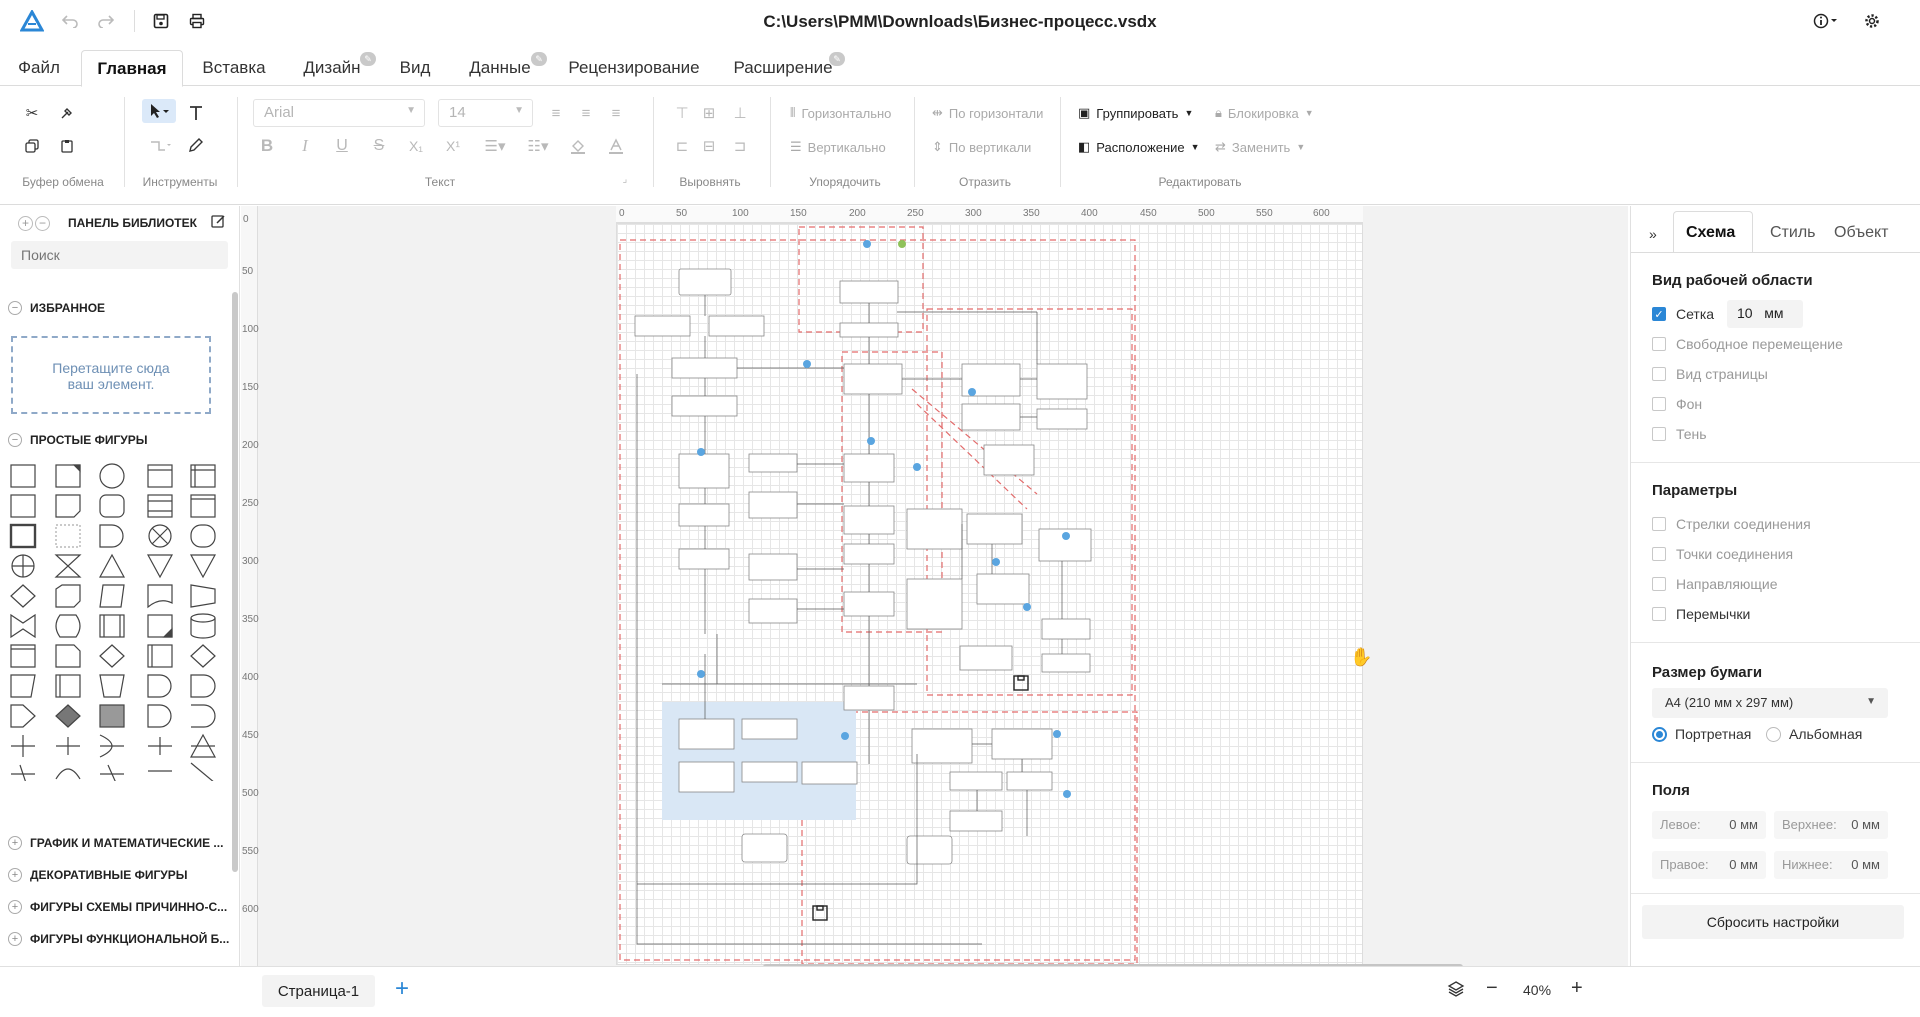  I want to click on guides-checkbox: Направляющие, so click(1715, 584).